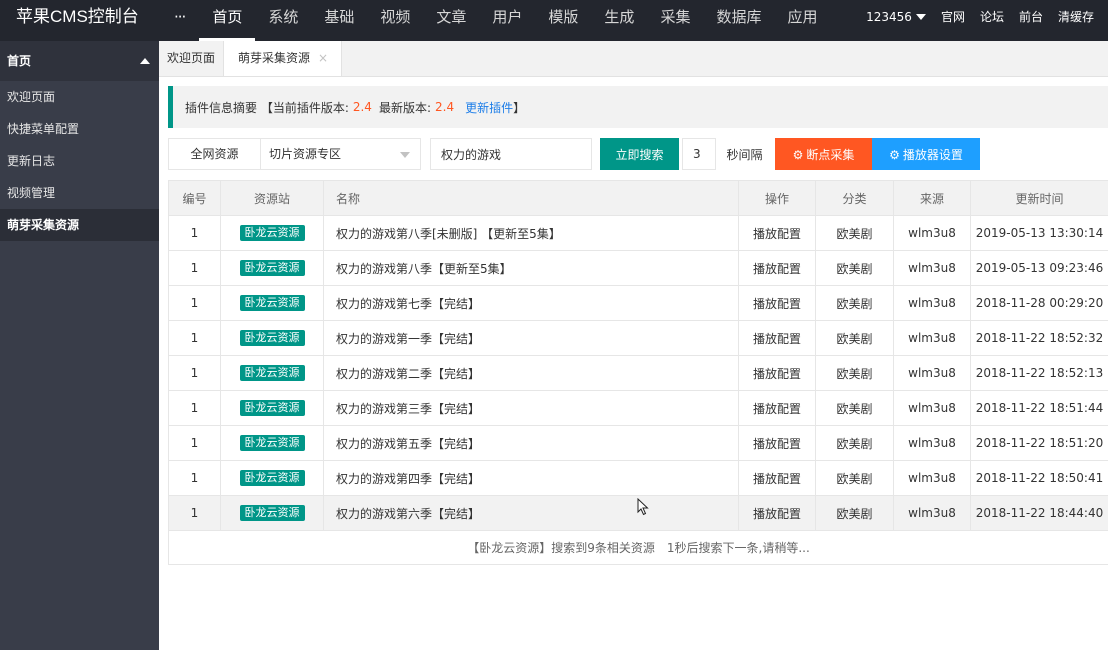 This screenshot has width=1108, height=650. Describe the element at coordinates (79, 129) in the screenshot. I see `sidebar-item-quick-menu: 快捷菜单配置` at that location.